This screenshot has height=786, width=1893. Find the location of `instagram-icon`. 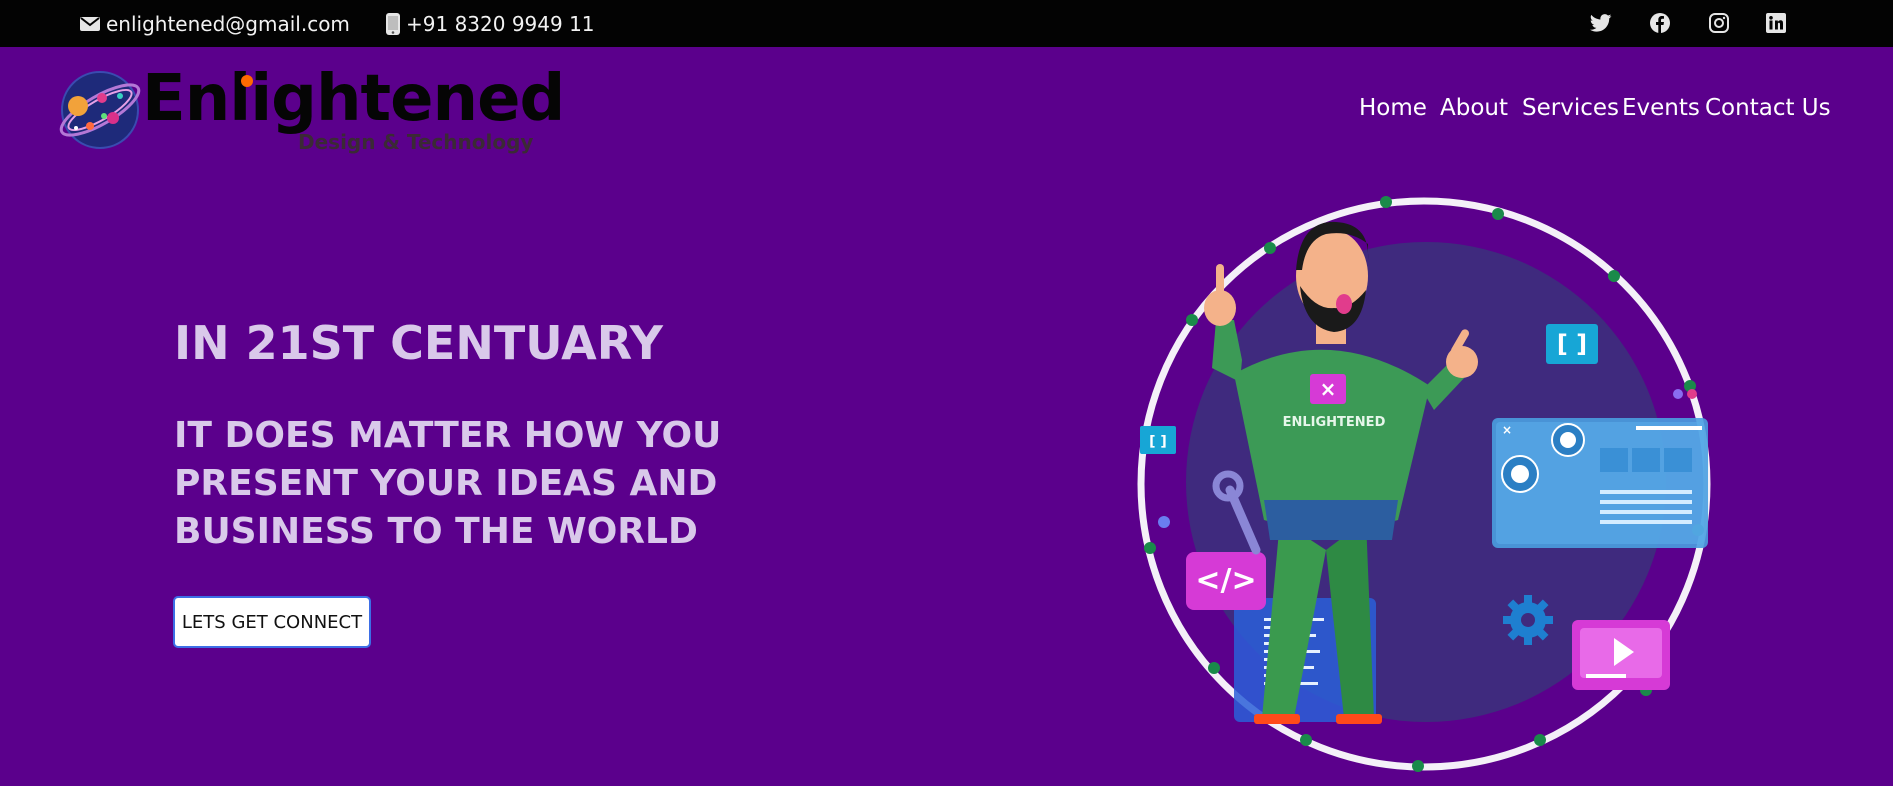

instagram-icon is located at coordinates (1719, 23).